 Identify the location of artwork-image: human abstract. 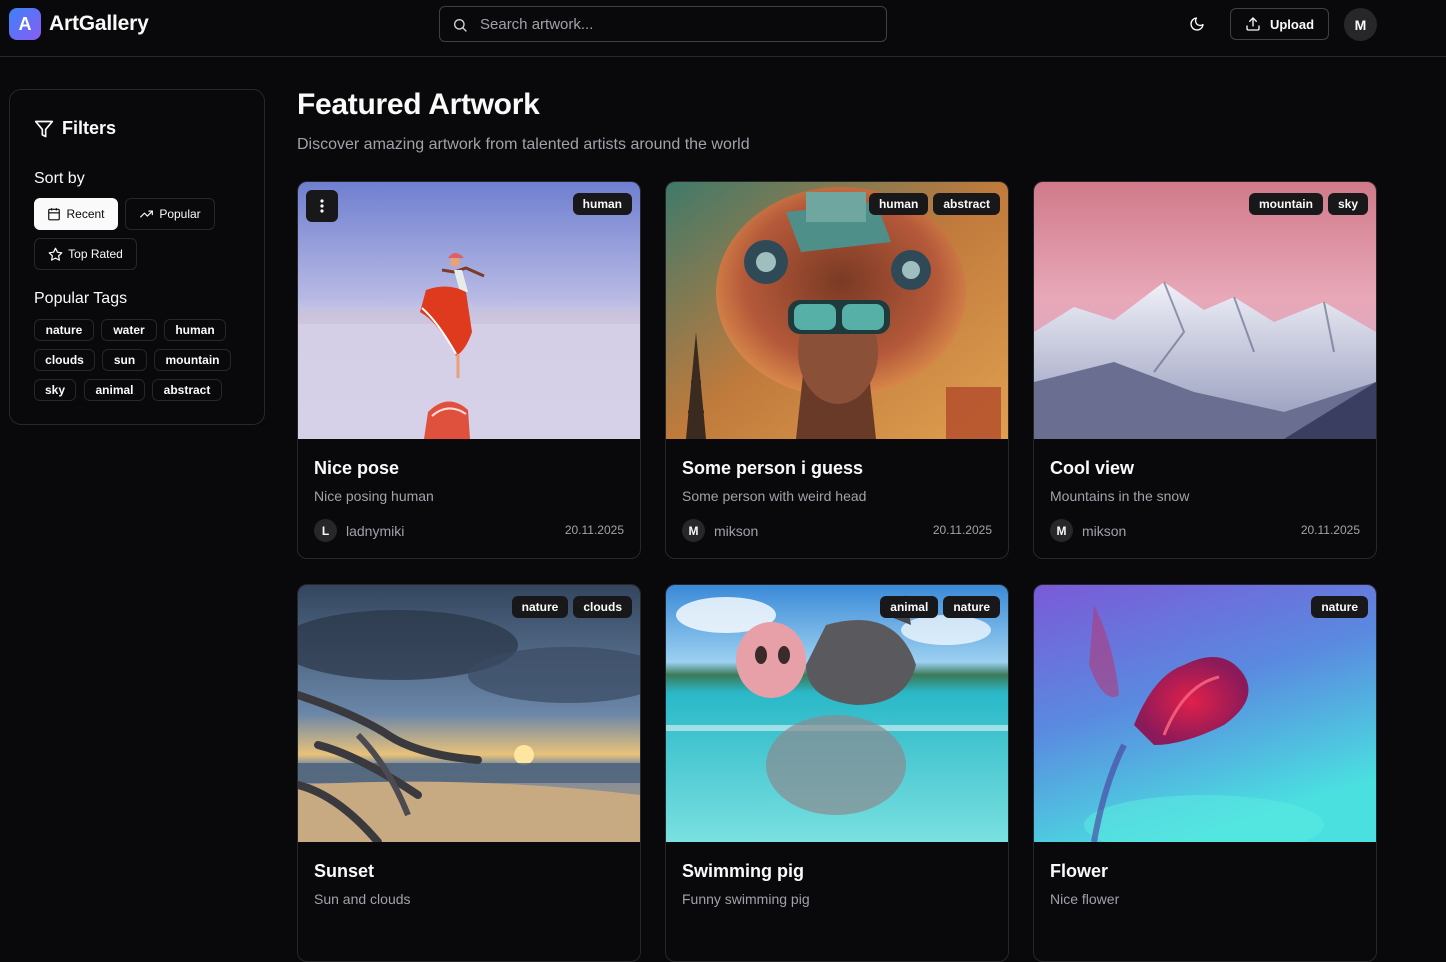
(837, 310).